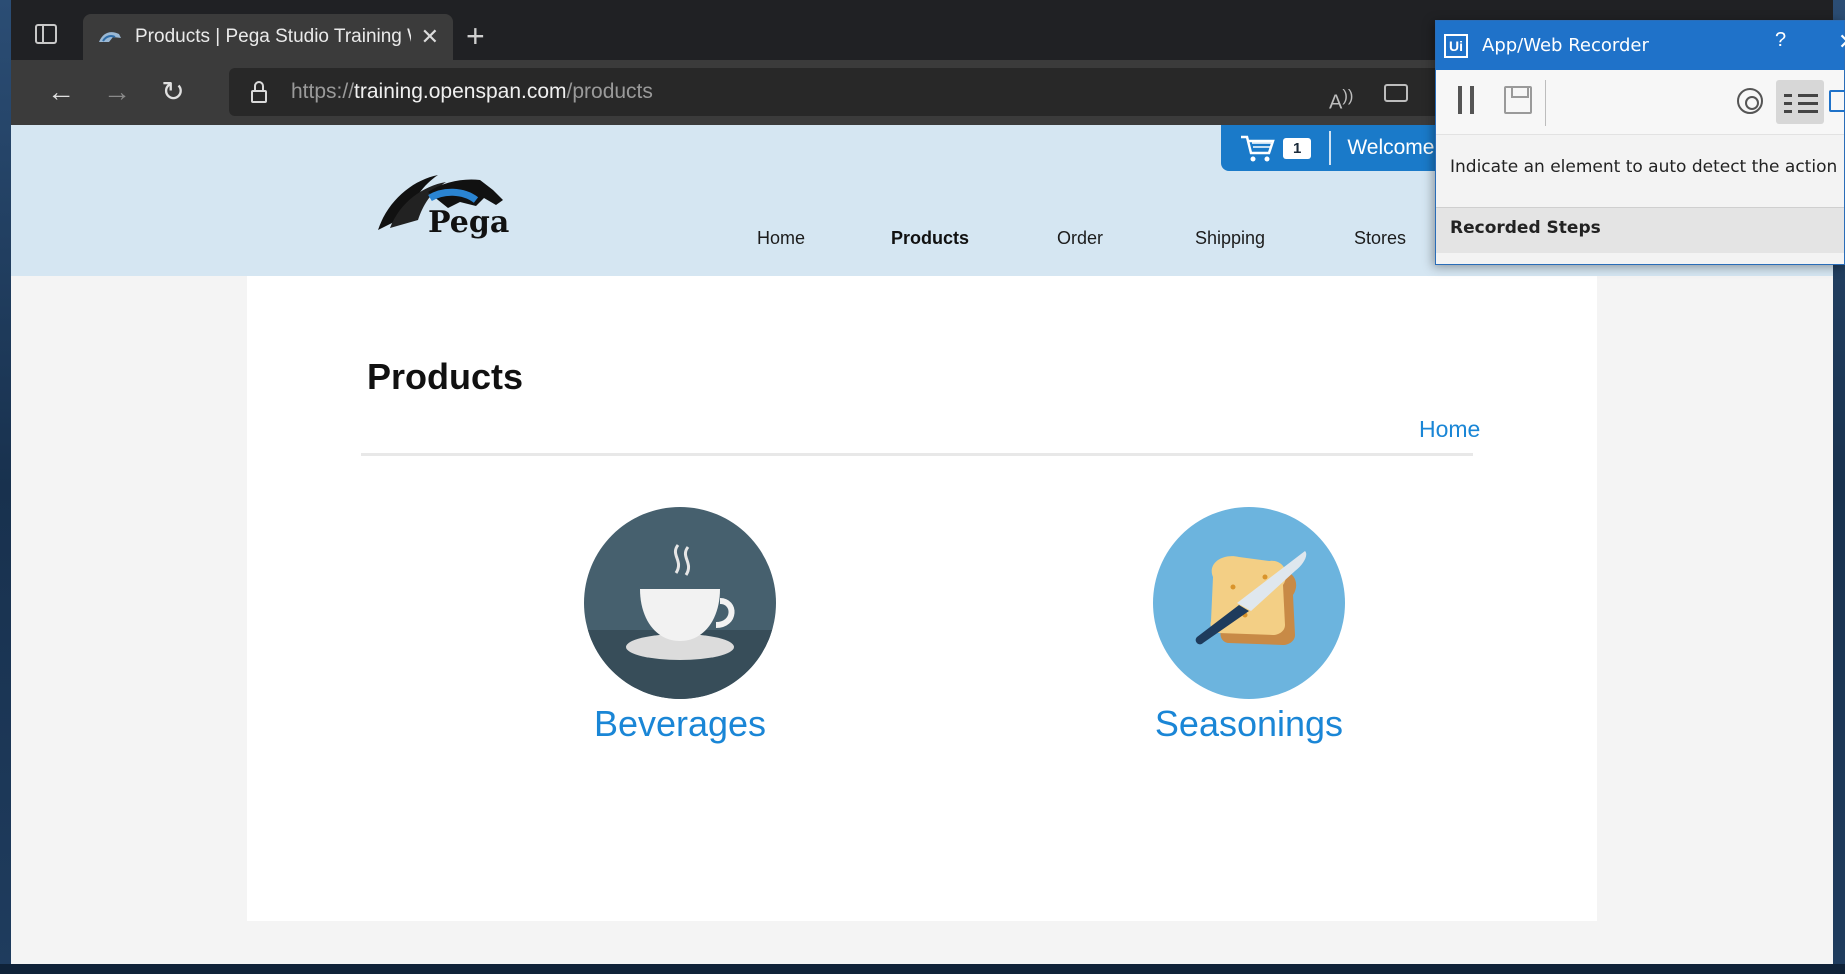  I want to click on taskbar-edge, so click(922, 969).